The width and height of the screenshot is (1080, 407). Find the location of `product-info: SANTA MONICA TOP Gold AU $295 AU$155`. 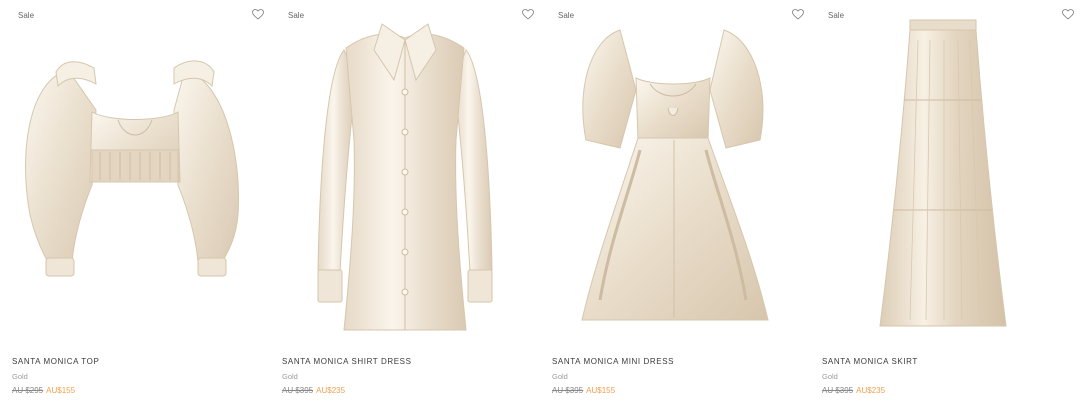

product-info: SANTA MONICA TOP Gold AU $295 AU$155 is located at coordinates (55, 376).